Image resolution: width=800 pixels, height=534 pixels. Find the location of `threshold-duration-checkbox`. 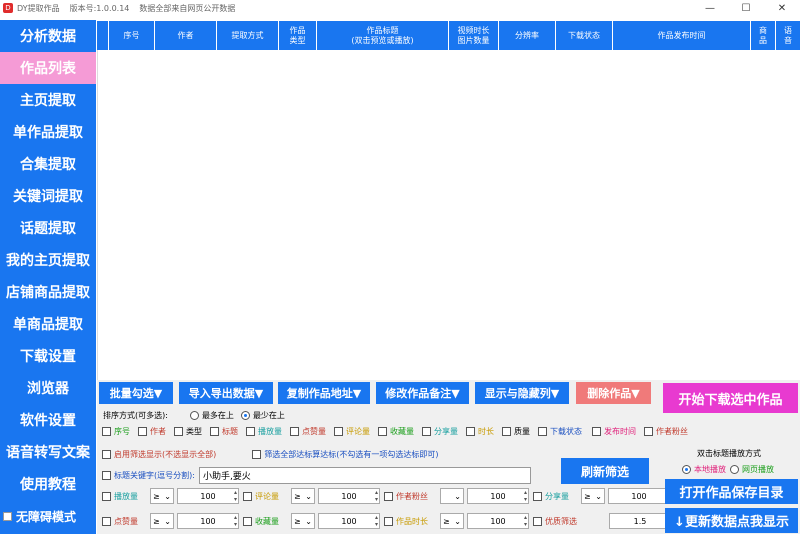

threshold-duration-checkbox is located at coordinates (388, 521).